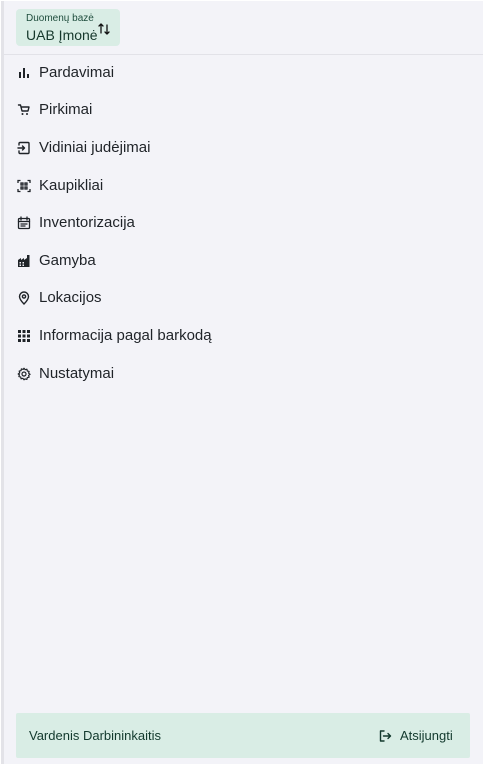 This screenshot has height=766, width=484. What do you see at coordinates (77, 72) in the screenshot?
I see `sidebar-item-label: Pardavimai` at bounding box center [77, 72].